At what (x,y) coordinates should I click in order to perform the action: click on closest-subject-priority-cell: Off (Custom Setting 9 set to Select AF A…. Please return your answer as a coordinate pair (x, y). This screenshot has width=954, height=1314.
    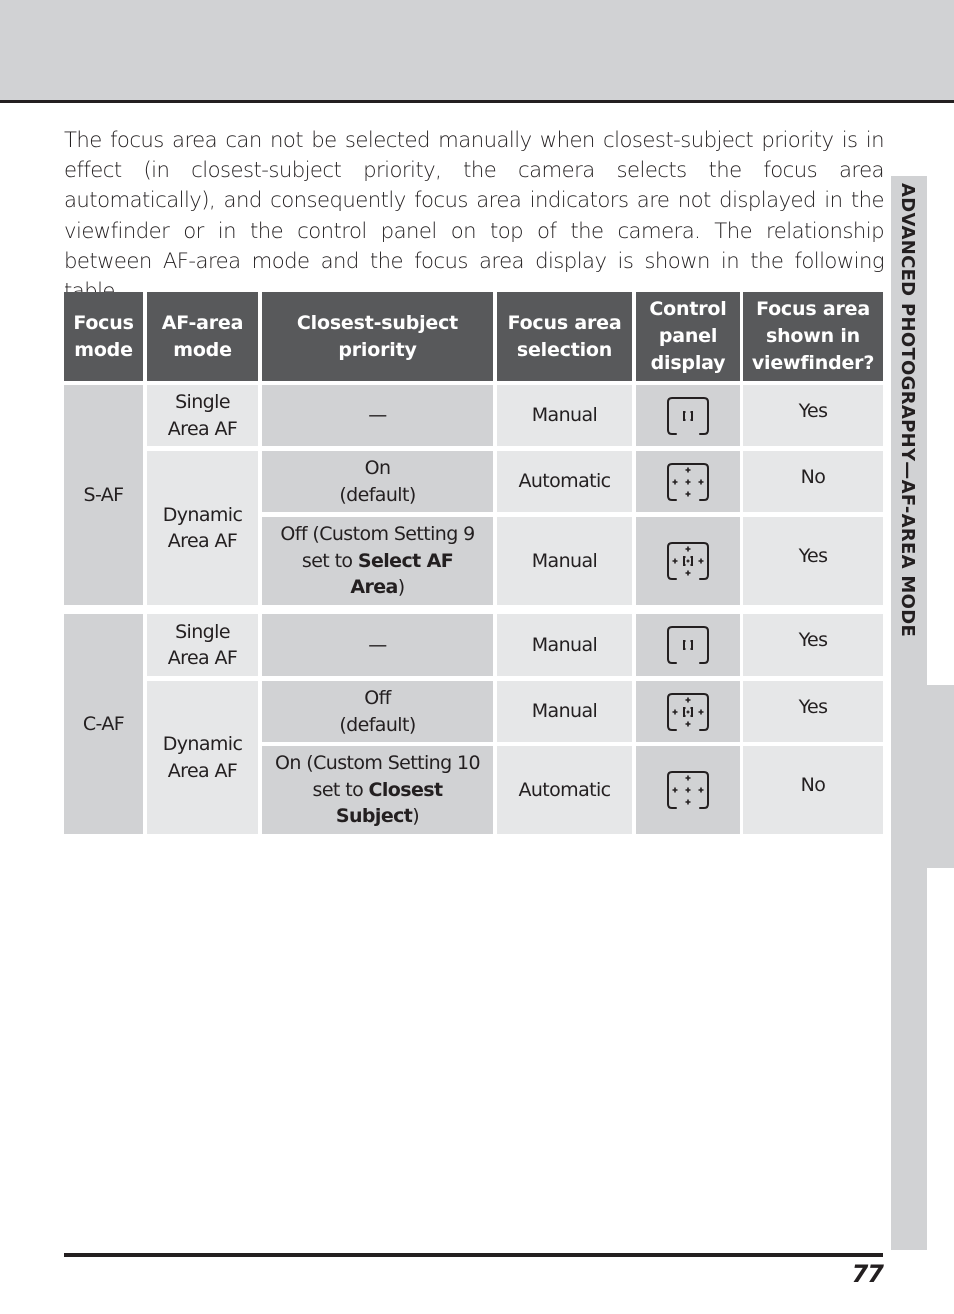
    Looking at the image, I should click on (377, 561).